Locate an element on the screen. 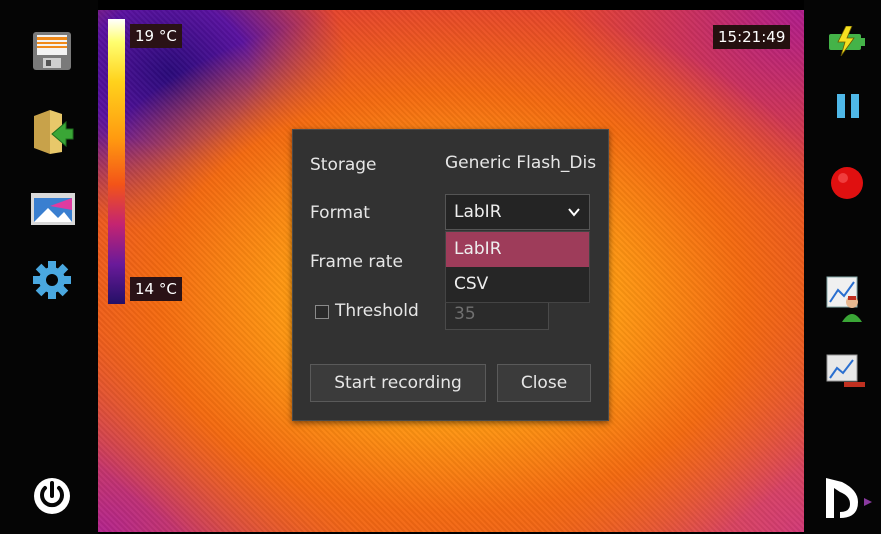  battery-charging-icon is located at coordinates (846, 41).